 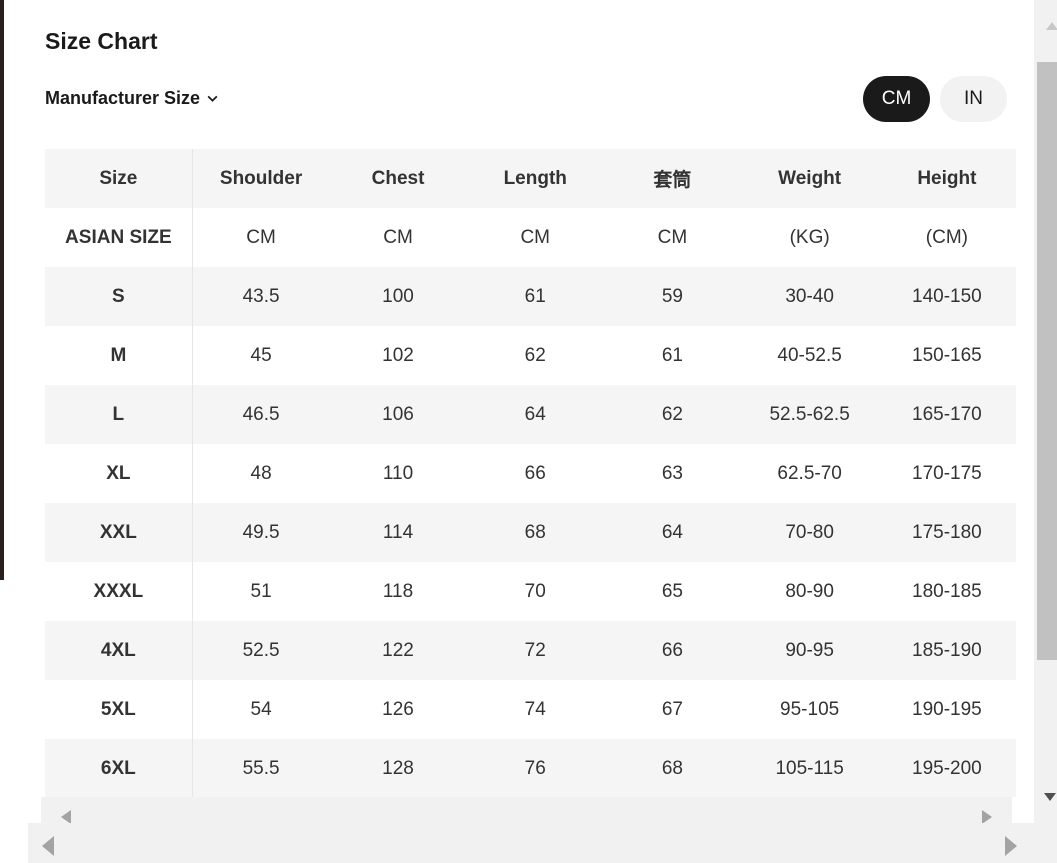 What do you see at coordinates (987, 817) in the screenshot?
I see `scroll-right-arrow-icon` at bounding box center [987, 817].